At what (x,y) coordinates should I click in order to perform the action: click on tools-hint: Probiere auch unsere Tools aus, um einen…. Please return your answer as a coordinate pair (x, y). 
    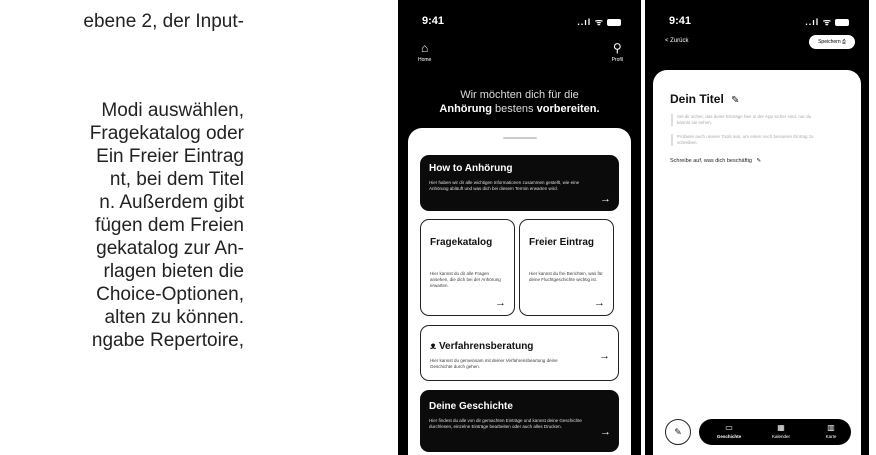
    Looking at the image, I should click on (746, 140).